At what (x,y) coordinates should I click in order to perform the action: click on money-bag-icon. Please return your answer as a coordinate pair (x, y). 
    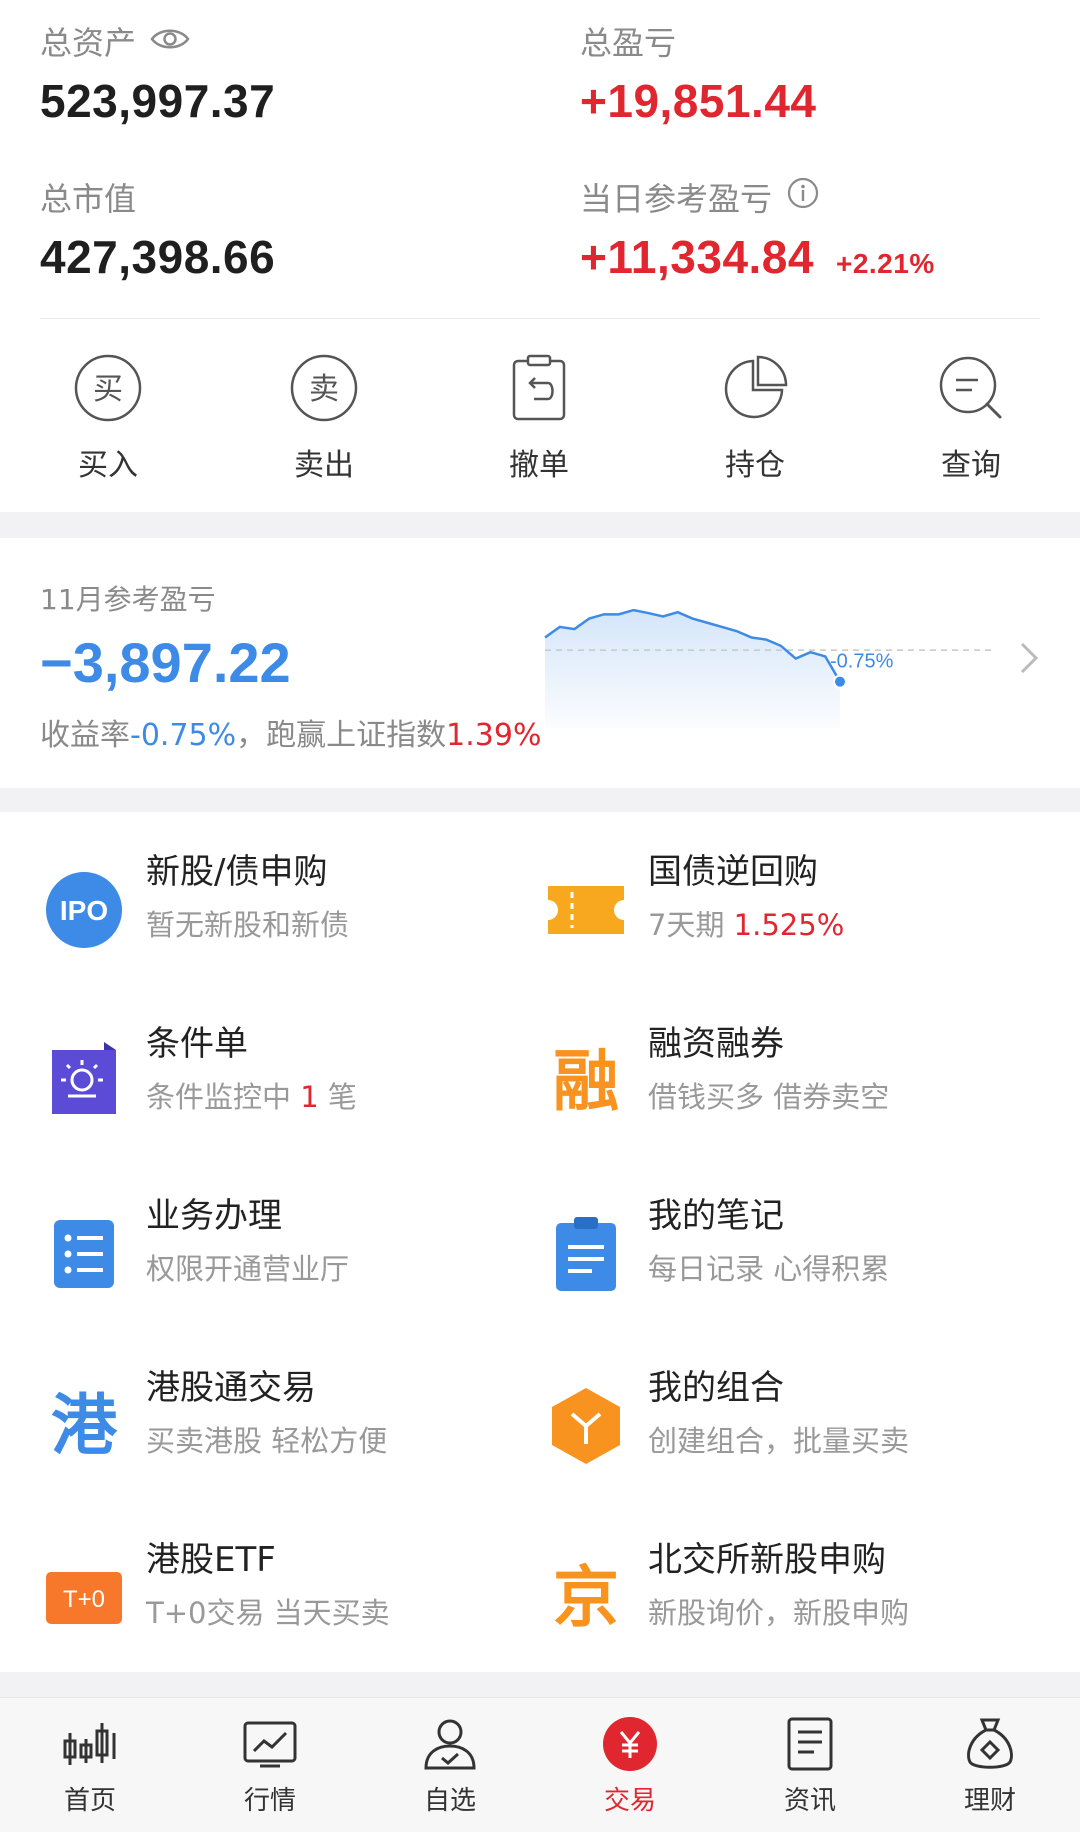
    Looking at the image, I should click on (990, 1744).